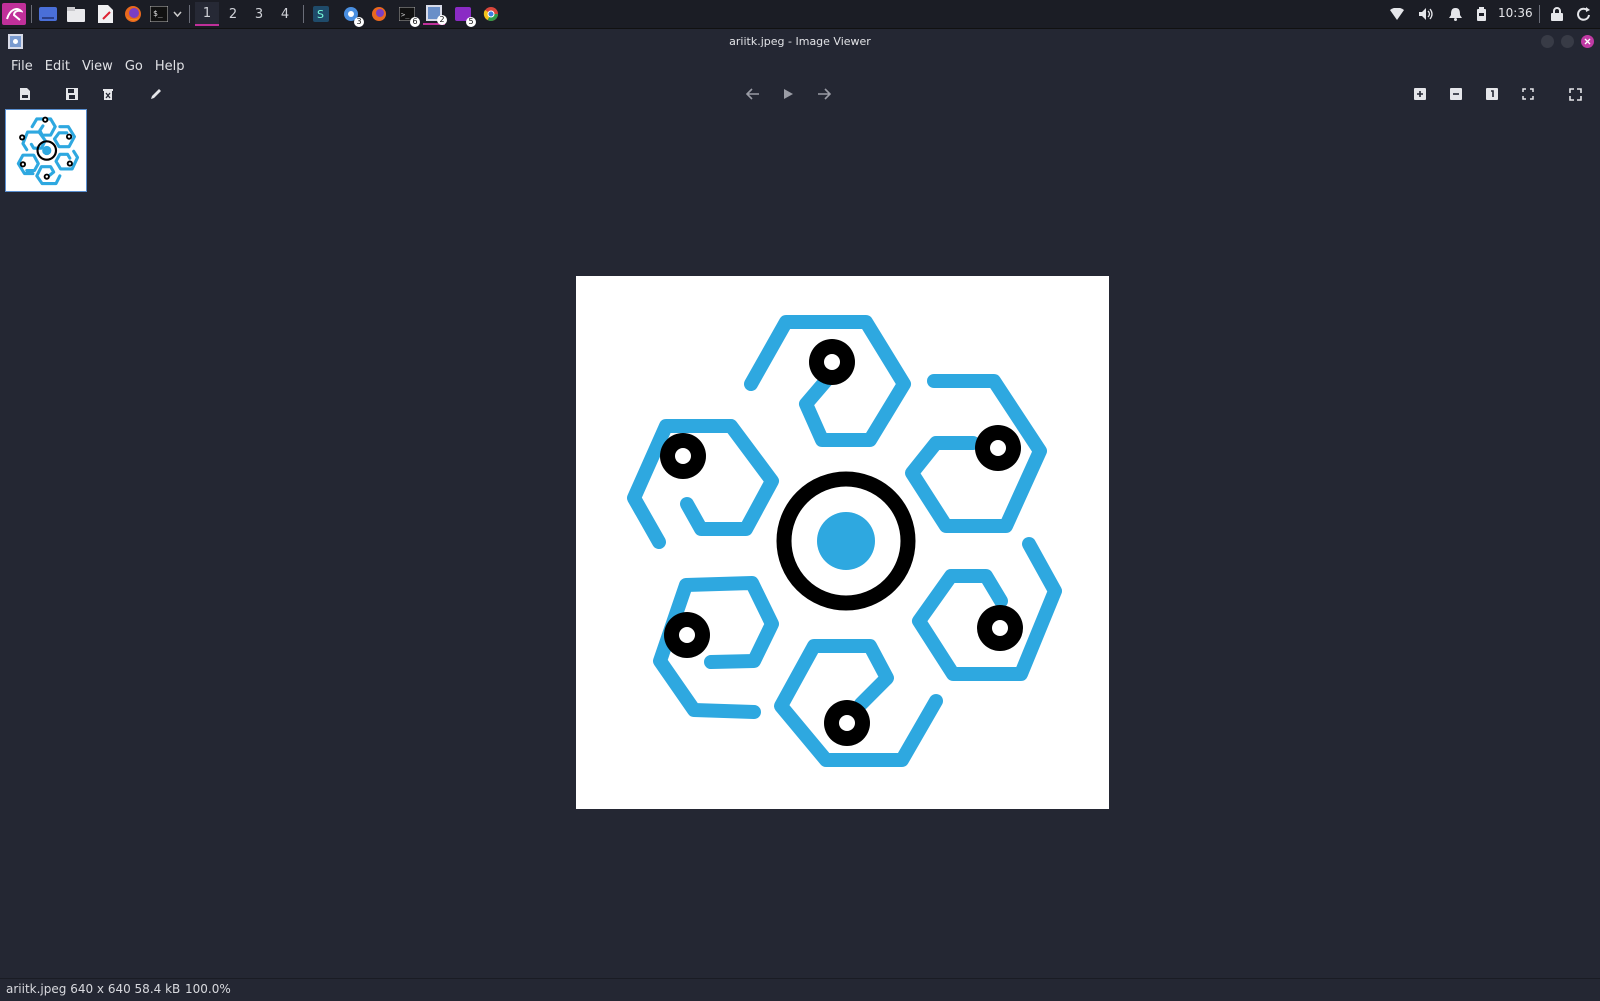  I want to click on terminal-window-icon: >_ 6, so click(408, 15).